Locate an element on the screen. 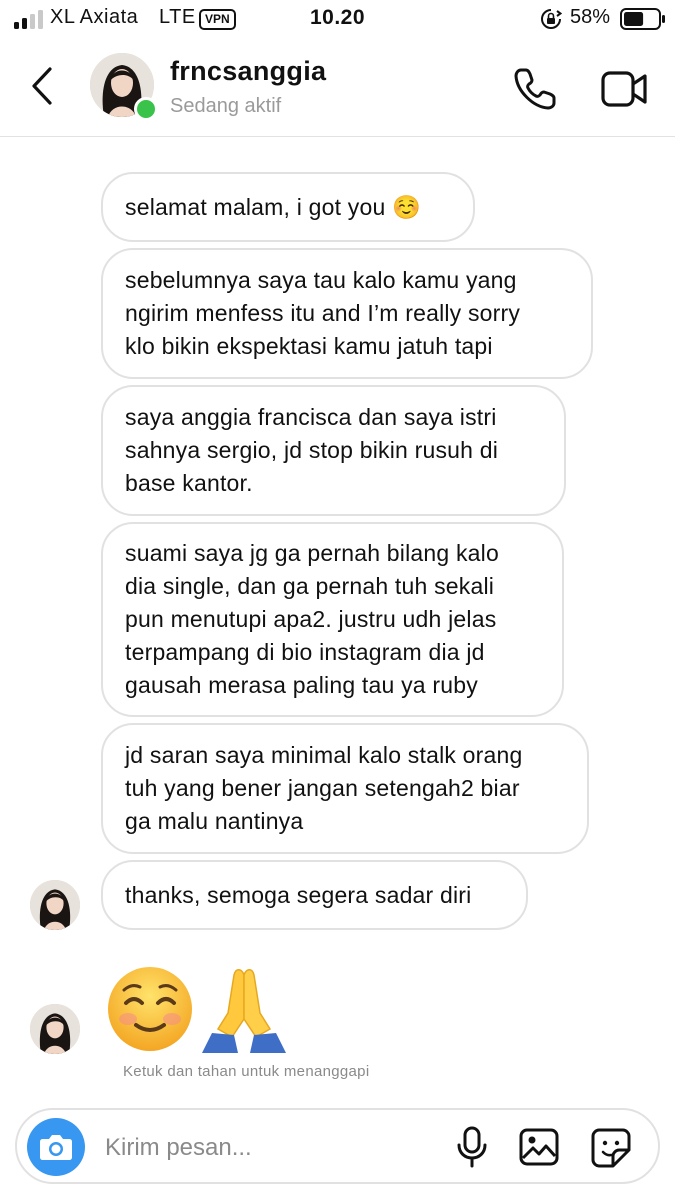  reaction-hint: Ketuk dan tahan untuk menanggapi is located at coordinates (246, 1071).